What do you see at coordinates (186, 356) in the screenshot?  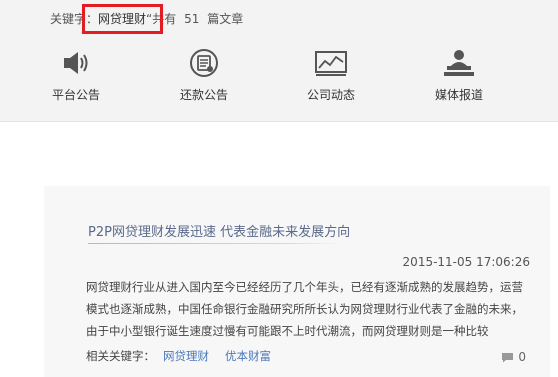 I see `tag-link: 网贷理财` at bounding box center [186, 356].